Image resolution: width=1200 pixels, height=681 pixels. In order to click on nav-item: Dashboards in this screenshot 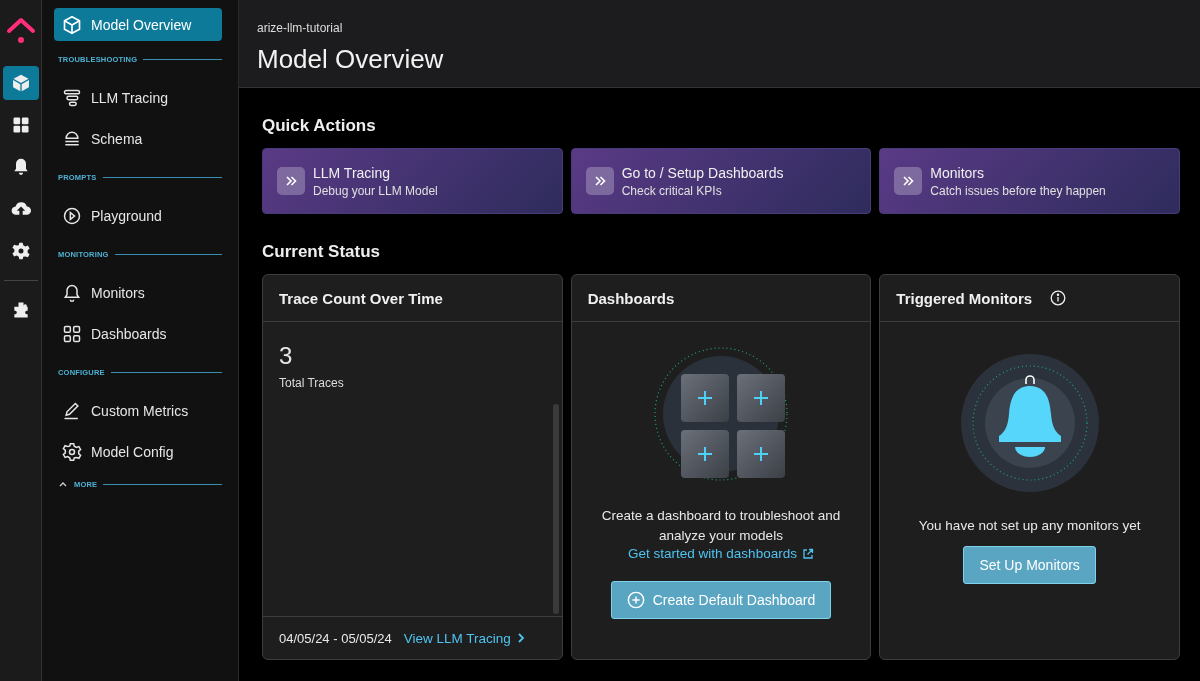, I will do `click(138, 333)`.